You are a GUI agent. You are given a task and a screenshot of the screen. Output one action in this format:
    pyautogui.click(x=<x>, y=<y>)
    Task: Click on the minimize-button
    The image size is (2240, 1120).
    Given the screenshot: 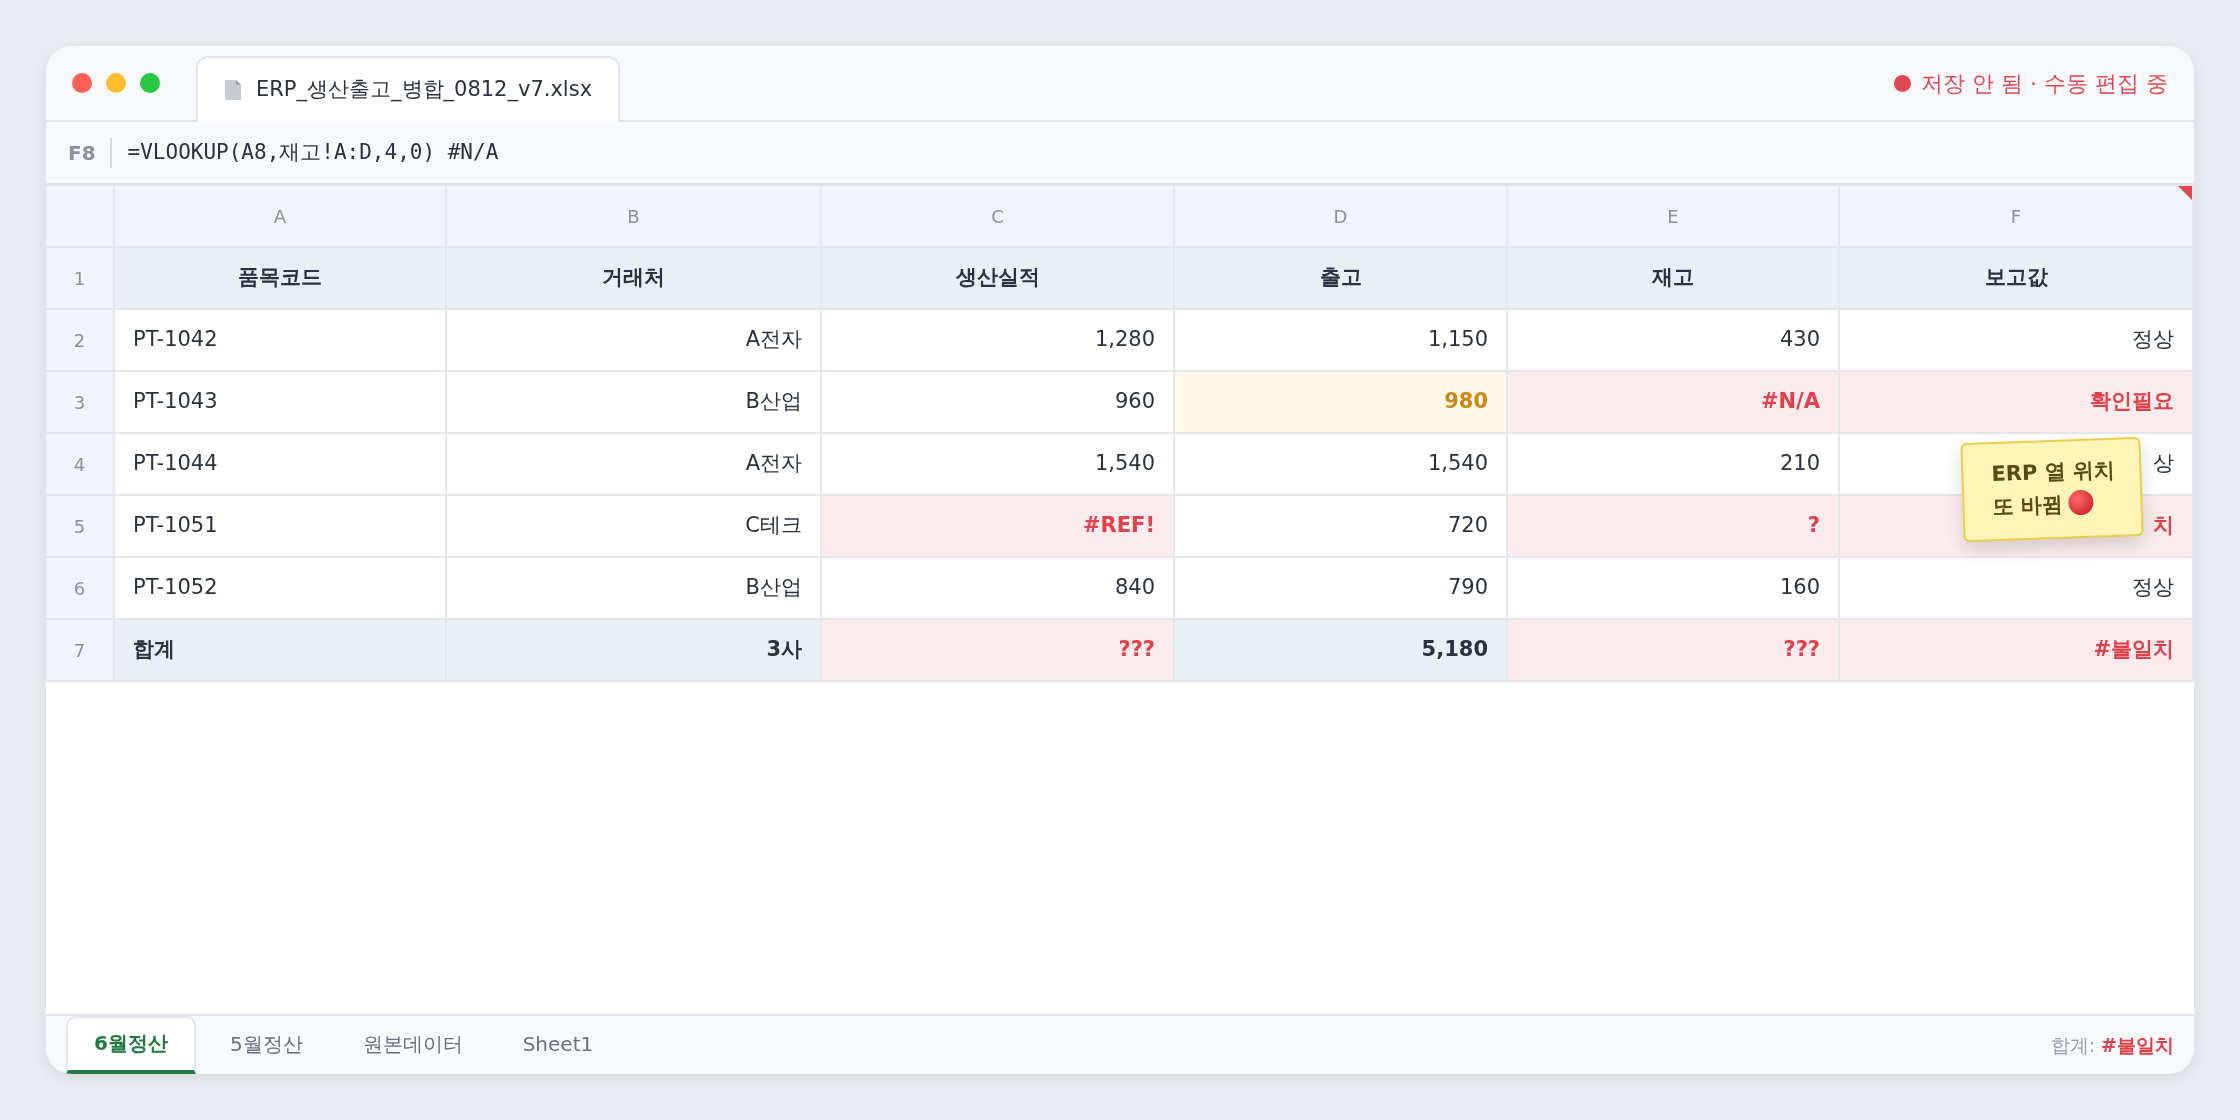 What is the action you would take?
    pyautogui.click(x=116, y=83)
    